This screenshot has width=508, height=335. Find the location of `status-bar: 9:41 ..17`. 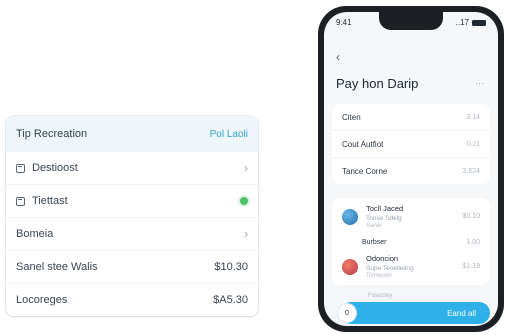

status-bar: 9:41 ..17 is located at coordinates (411, 22).